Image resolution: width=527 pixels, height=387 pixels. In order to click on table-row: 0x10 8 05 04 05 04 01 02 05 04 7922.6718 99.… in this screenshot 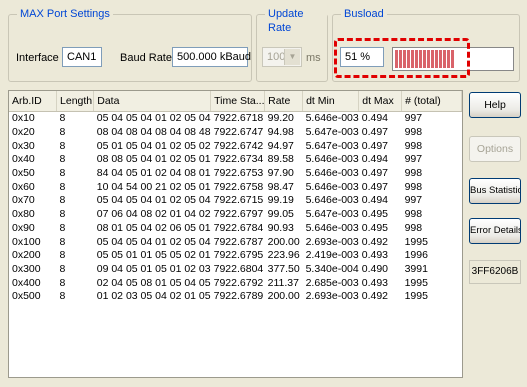, I will do `click(235, 119)`.